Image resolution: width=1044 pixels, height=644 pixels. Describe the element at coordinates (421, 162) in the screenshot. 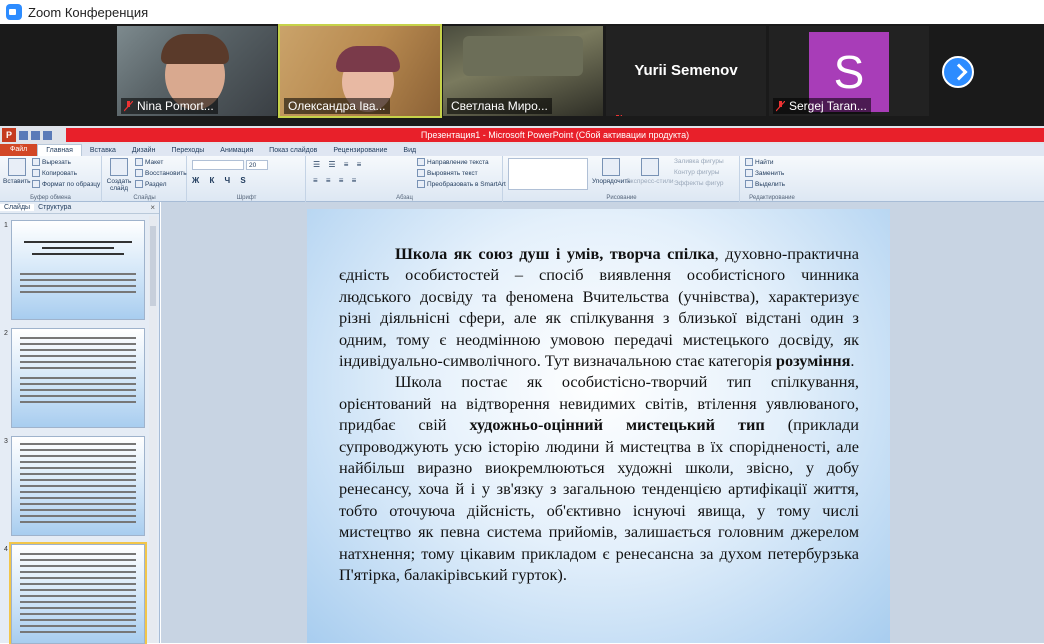

I see `text-direction-icon` at that location.